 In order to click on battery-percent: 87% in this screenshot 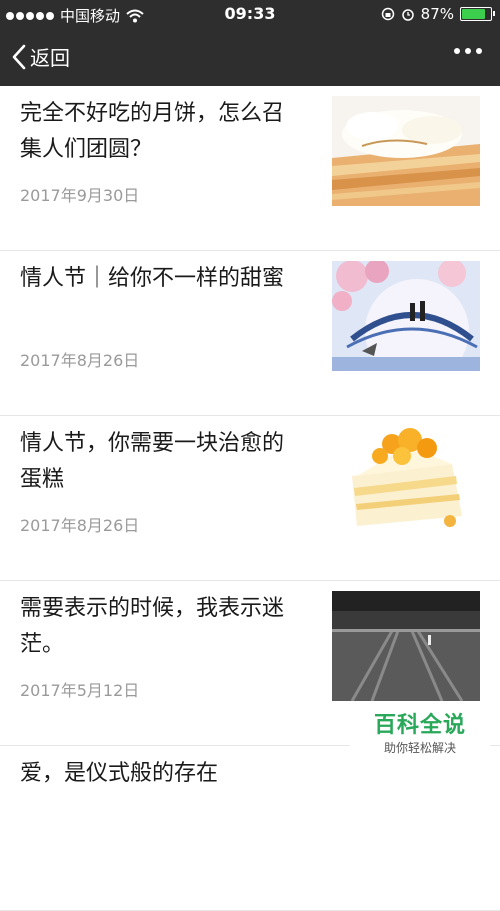, I will do `click(437, 14)`.